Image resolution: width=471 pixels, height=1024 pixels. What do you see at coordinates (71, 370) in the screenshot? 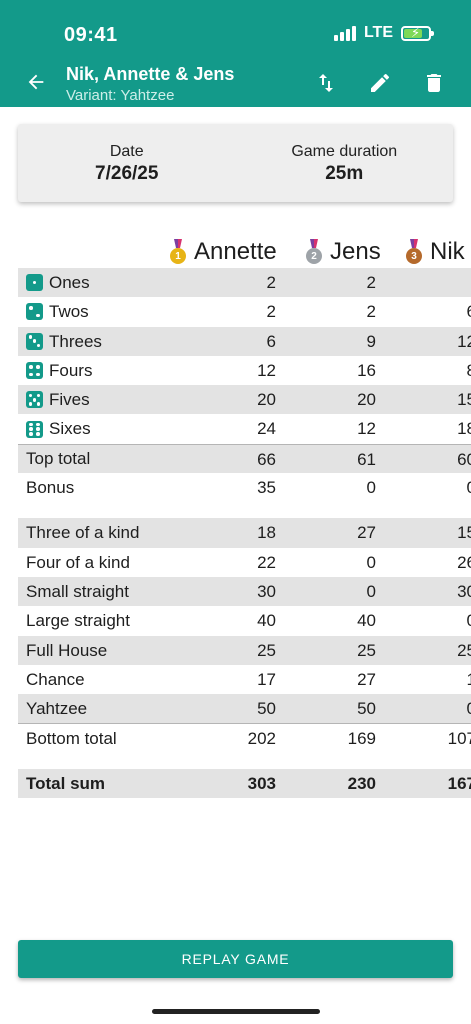
I see `row-label-text: Fours` at bounding box center [71, 370].